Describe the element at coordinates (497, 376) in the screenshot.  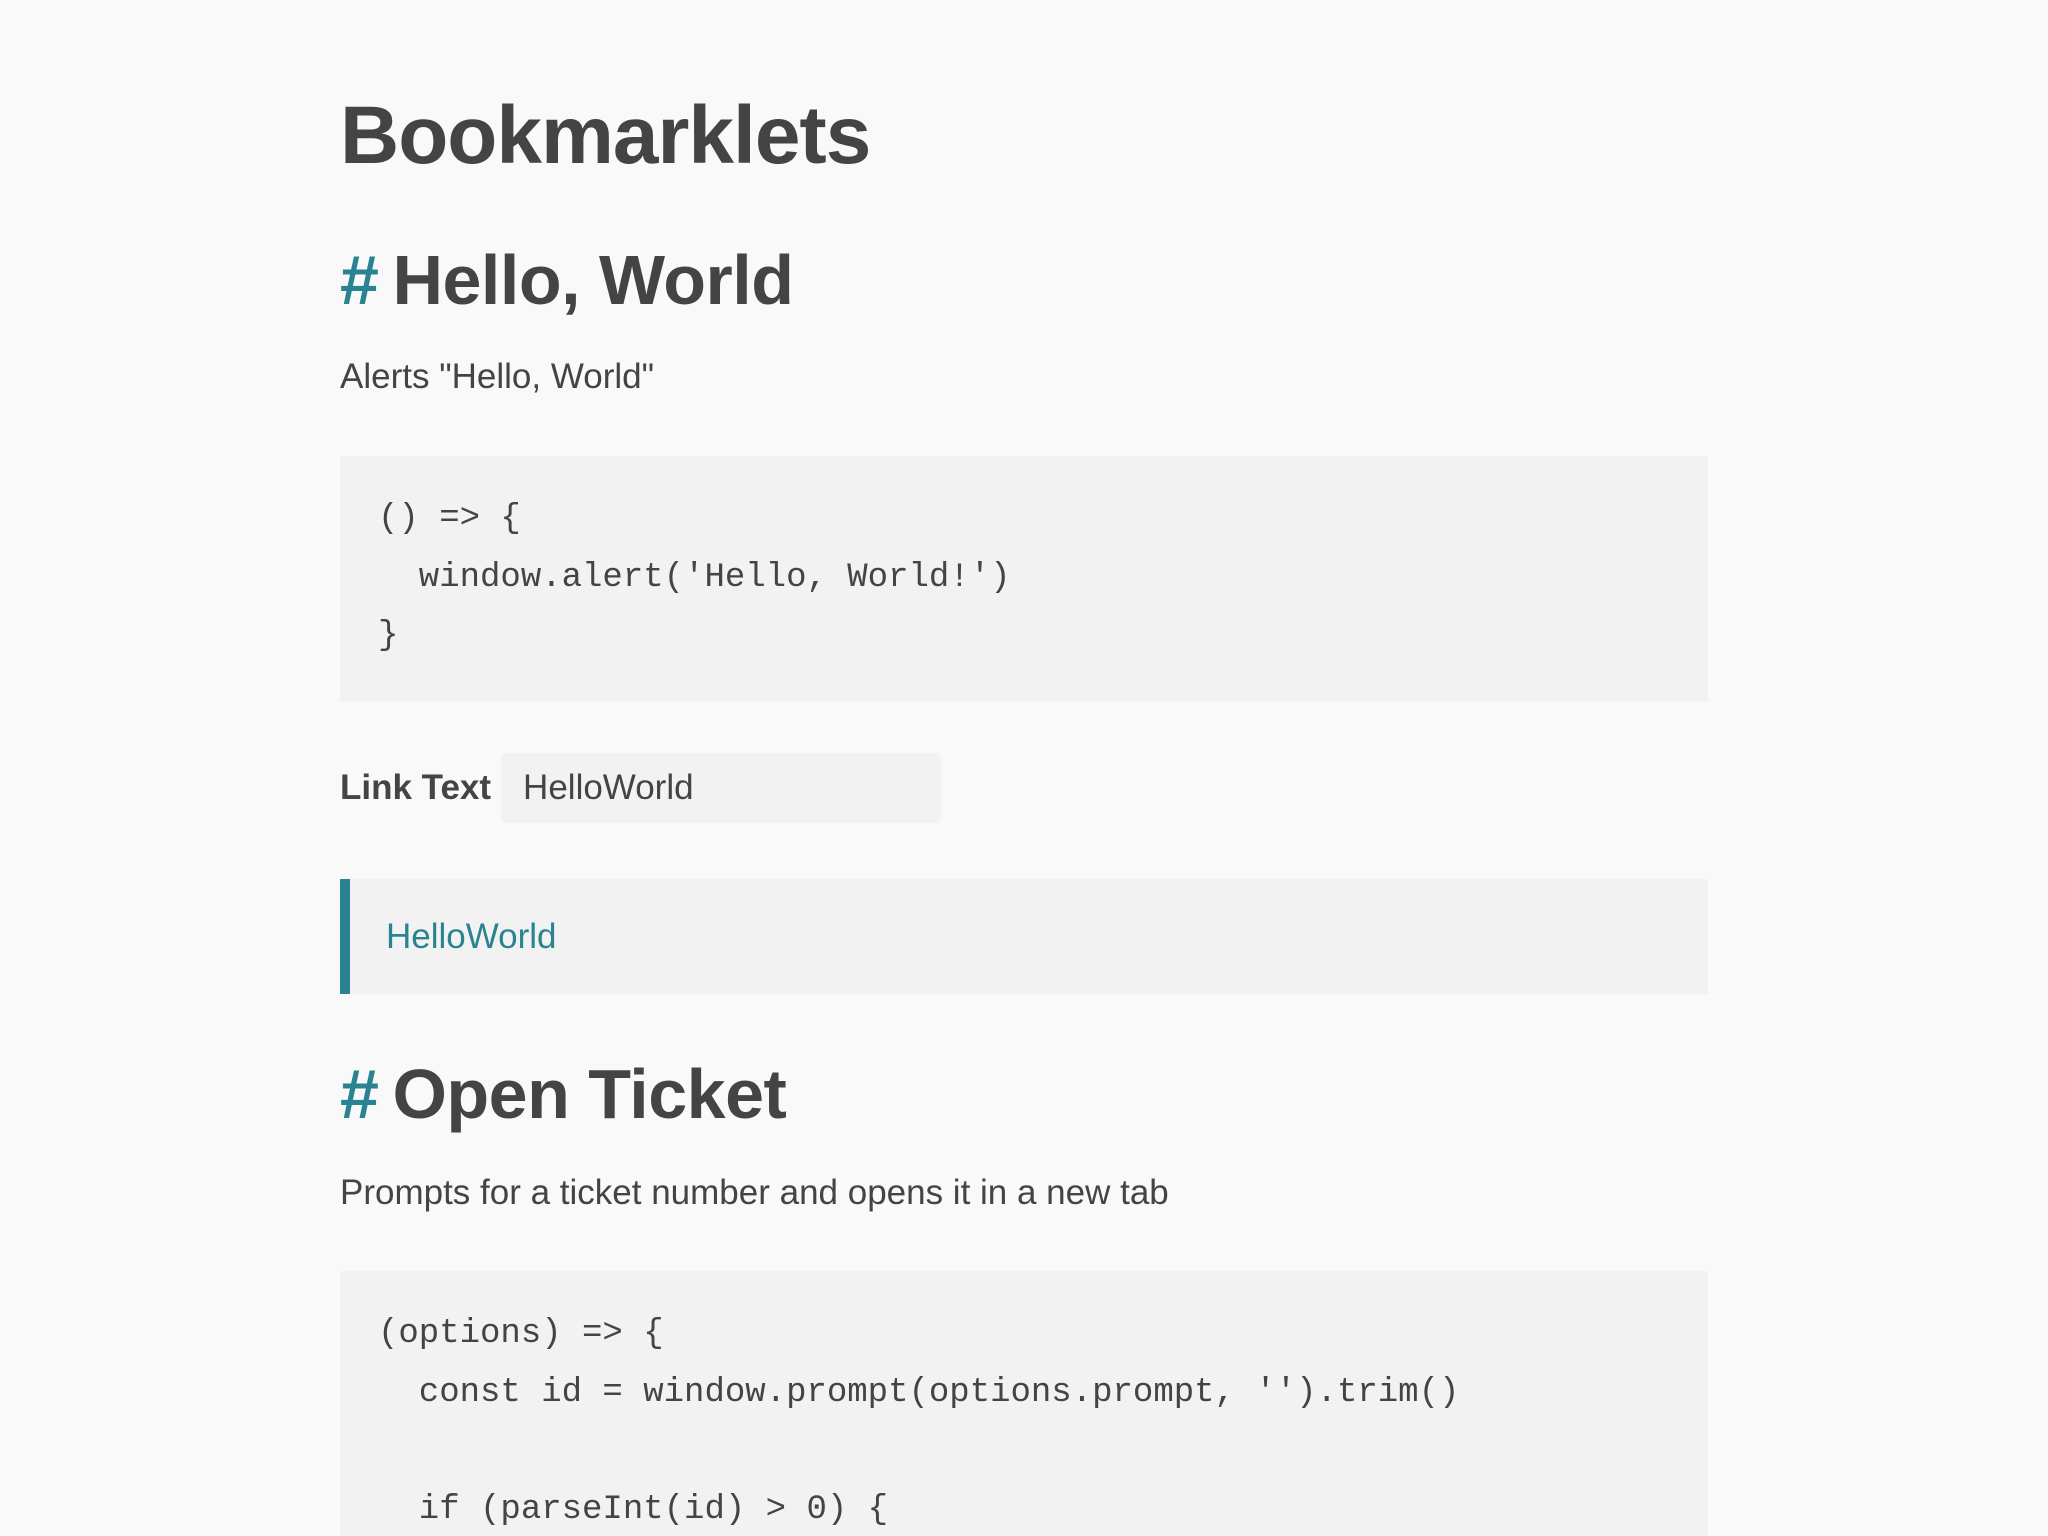
I see `hello-world-description: Alerts "Hello, World"` at that location.